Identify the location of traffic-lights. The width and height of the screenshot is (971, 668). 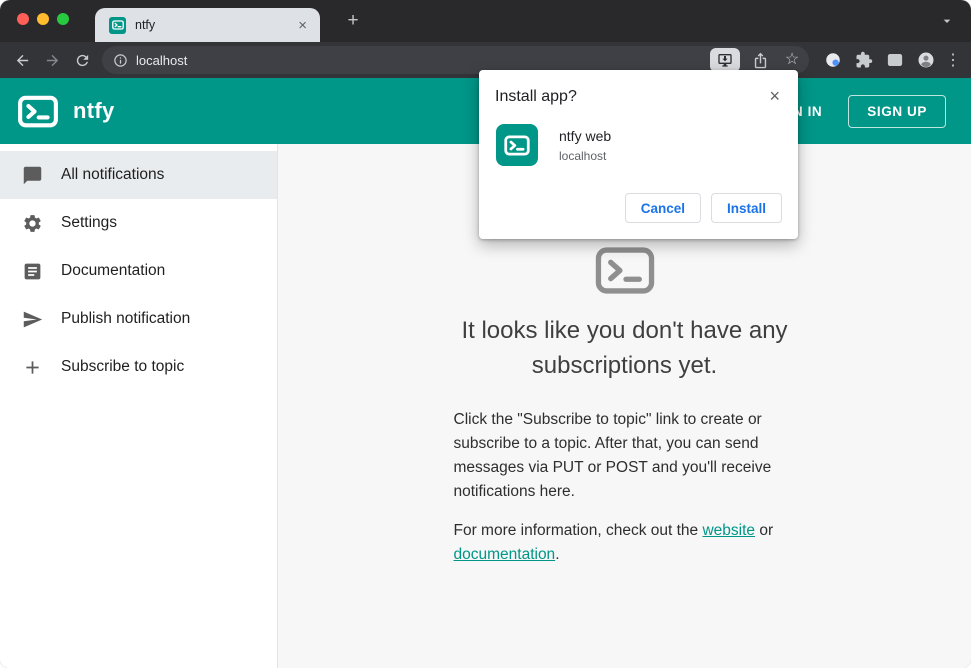
(43, 19).